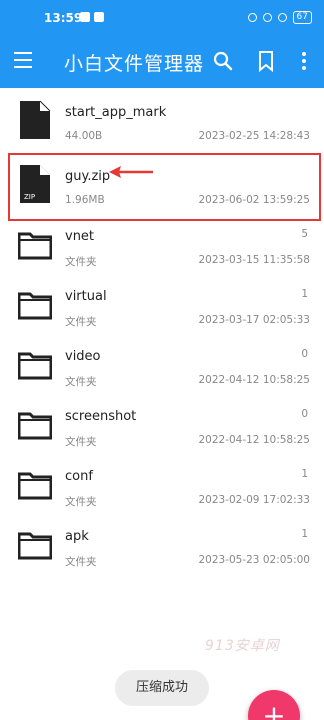 This screenshot has height=720, width=324. I want to click on list-item: vnet 文件夹 5 2023-03-15 11:35:58, so click(162, 246).